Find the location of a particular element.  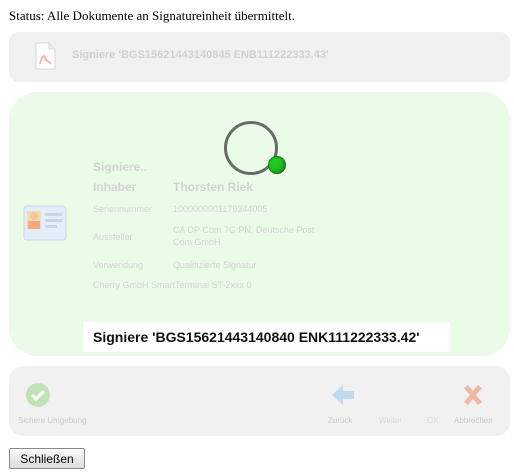

cancel-button: Abbrechen is located at coordinates (473, 420).